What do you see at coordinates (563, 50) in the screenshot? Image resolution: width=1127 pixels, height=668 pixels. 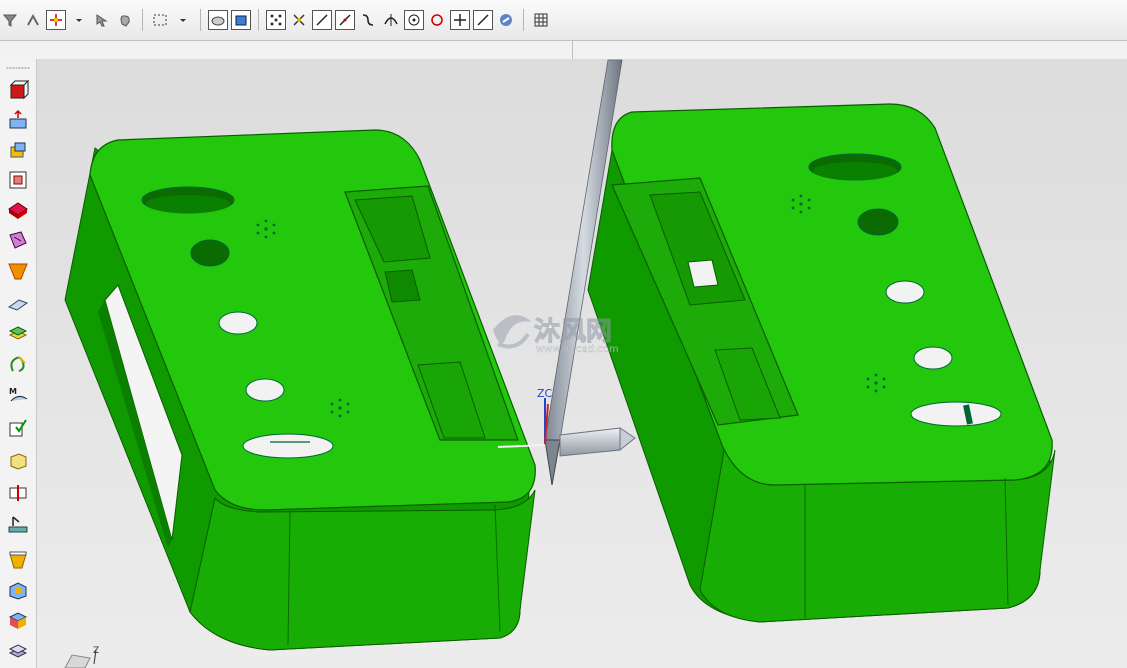 I see `secondary-toolbar` at bounding box center [563, 50].